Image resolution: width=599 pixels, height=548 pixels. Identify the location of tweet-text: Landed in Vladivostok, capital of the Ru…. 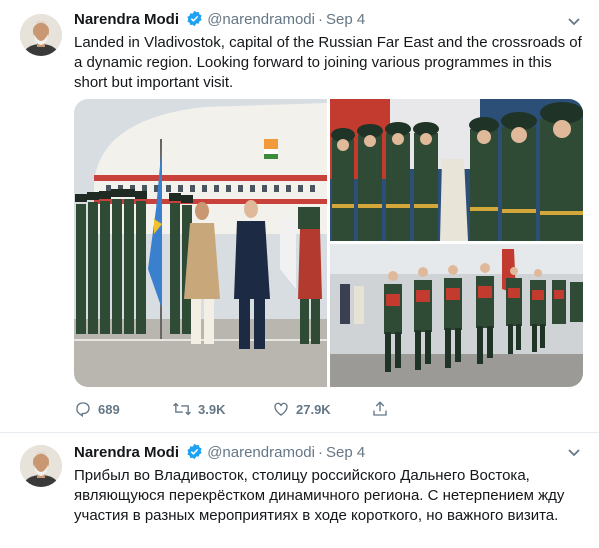
(328, 62).